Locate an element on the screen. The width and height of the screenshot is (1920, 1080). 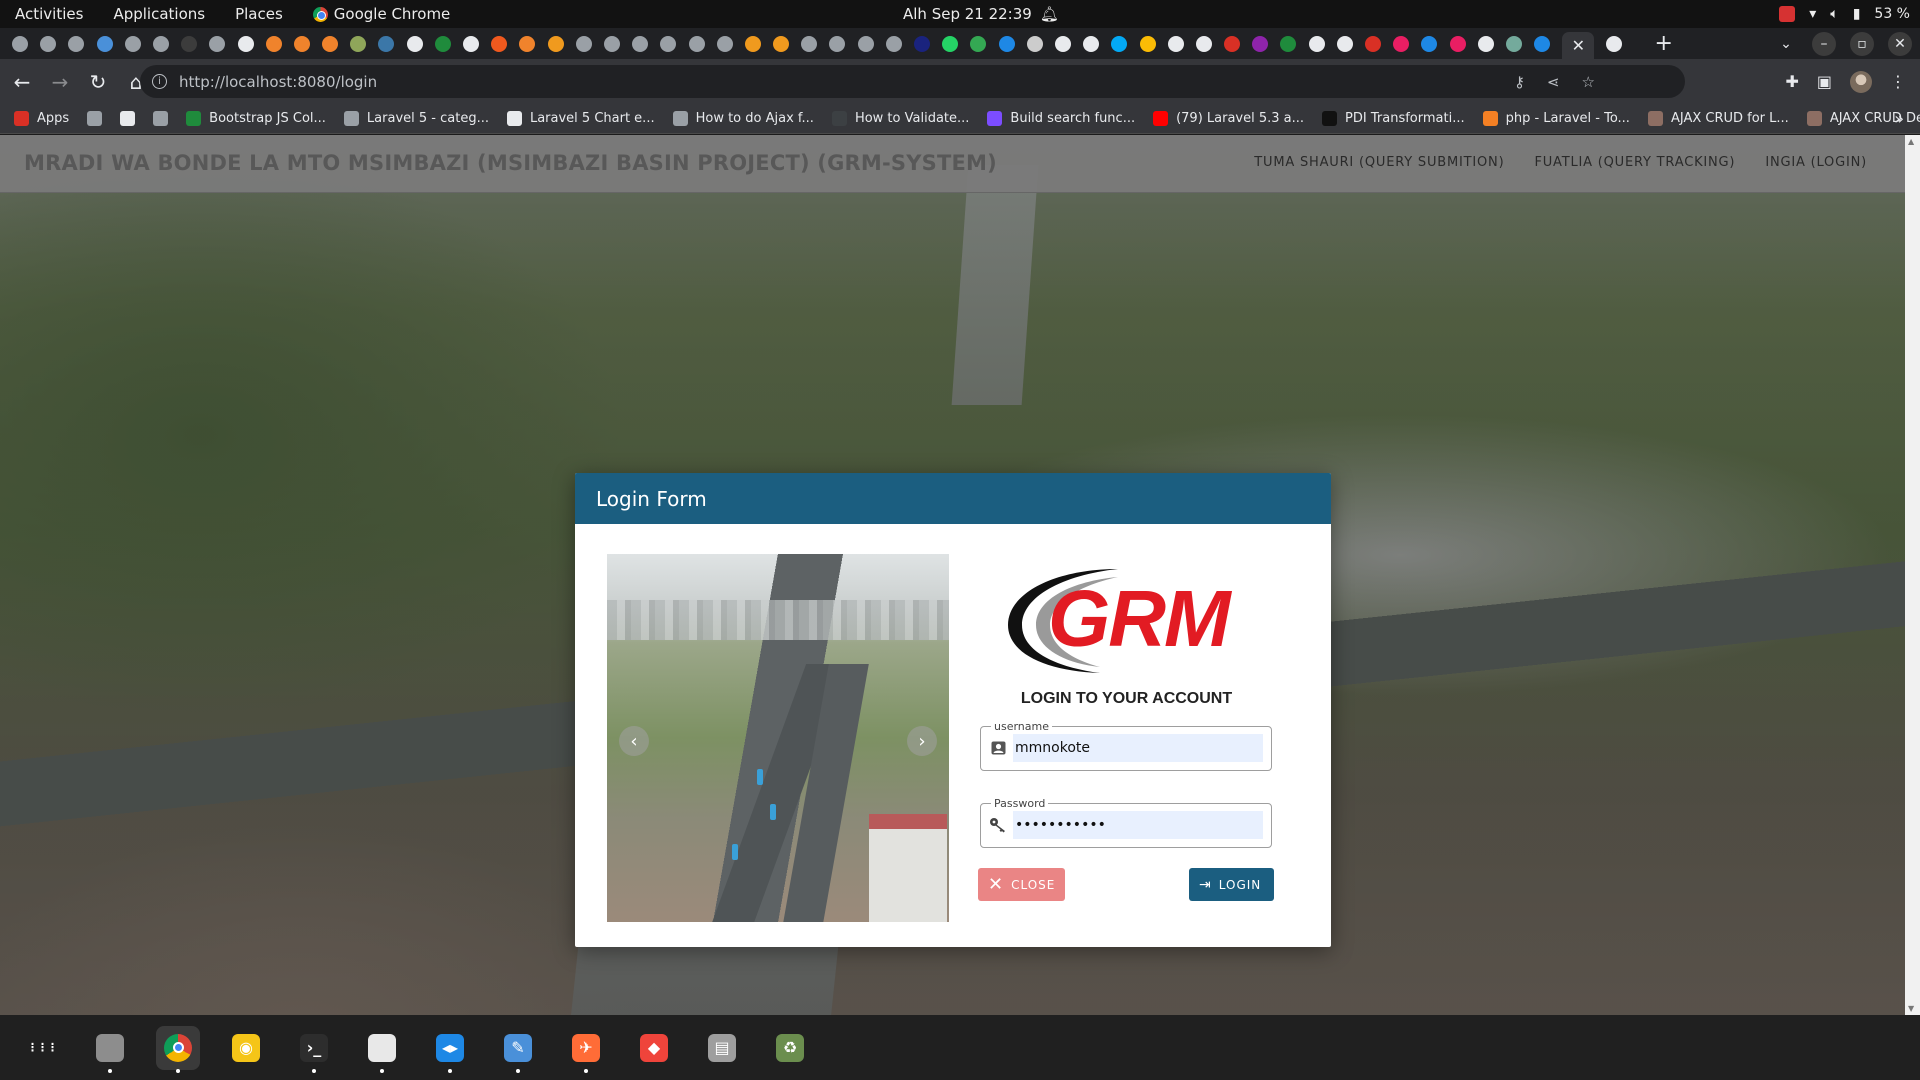
dock-text-editor: ✎ is located at coordinates (518, 1049).